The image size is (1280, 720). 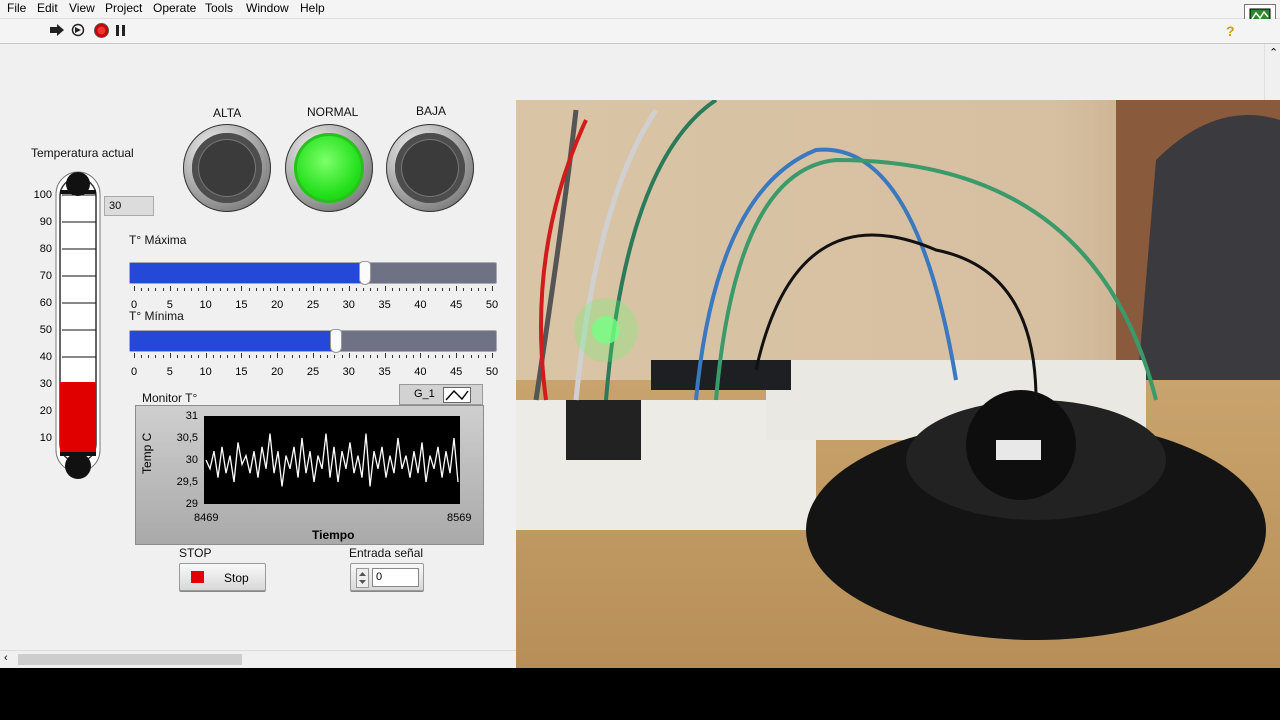 I want to click on led-baja, so click(x=430, y=168).